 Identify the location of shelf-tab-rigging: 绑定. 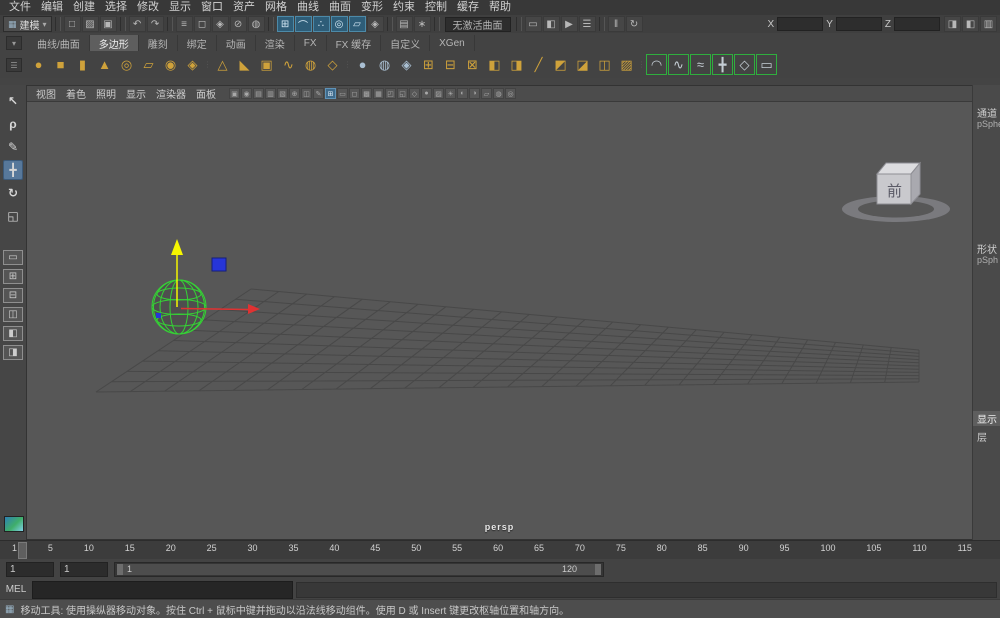
(197, 43).